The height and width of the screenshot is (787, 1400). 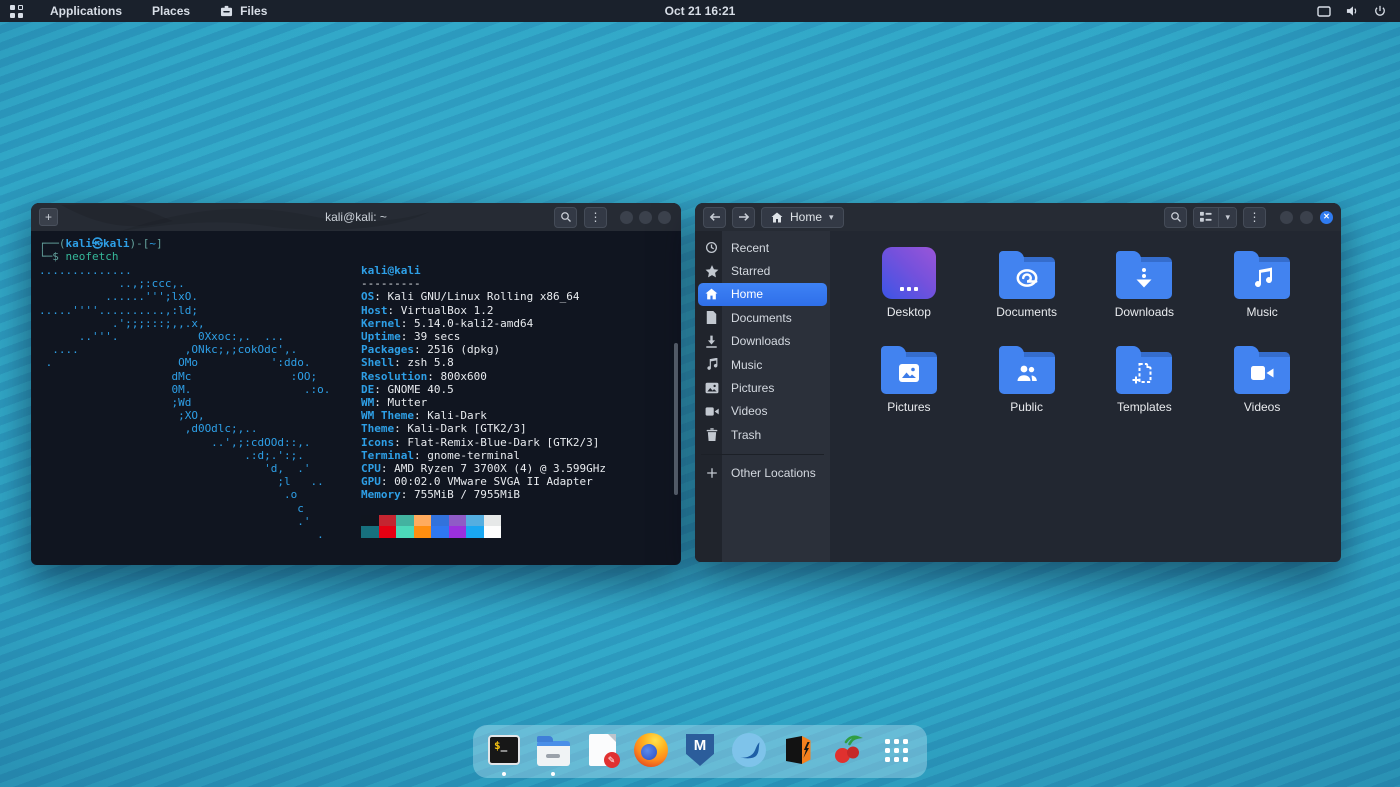 I want to click on terminal-menu-button: ⋮, so click(x=595, y=217).